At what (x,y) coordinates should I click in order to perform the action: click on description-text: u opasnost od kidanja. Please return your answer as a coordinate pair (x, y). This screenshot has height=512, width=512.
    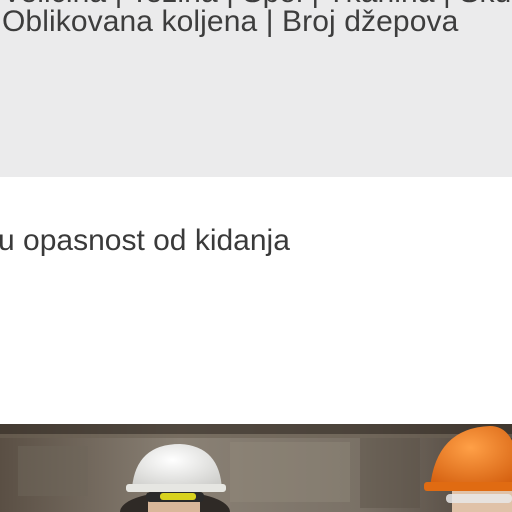
    Looking at the image, I should click on (145, 240).